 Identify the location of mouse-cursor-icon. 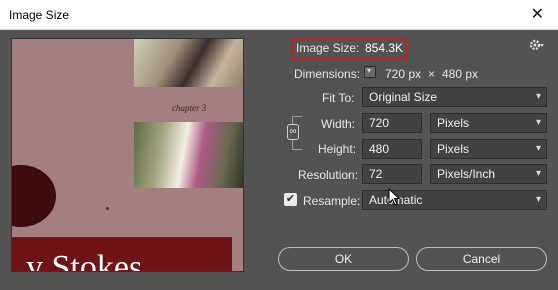
(394, 197).